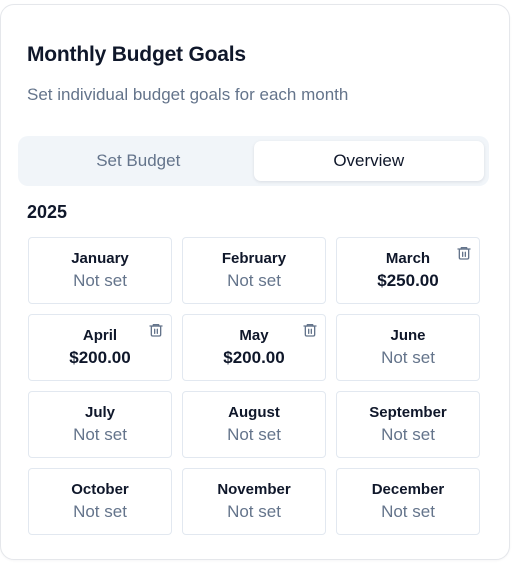  What do you see at coordinates (254, 424) in the screenshot?
I see `month-card-august: August Not set` at bounding box center [254, 424].